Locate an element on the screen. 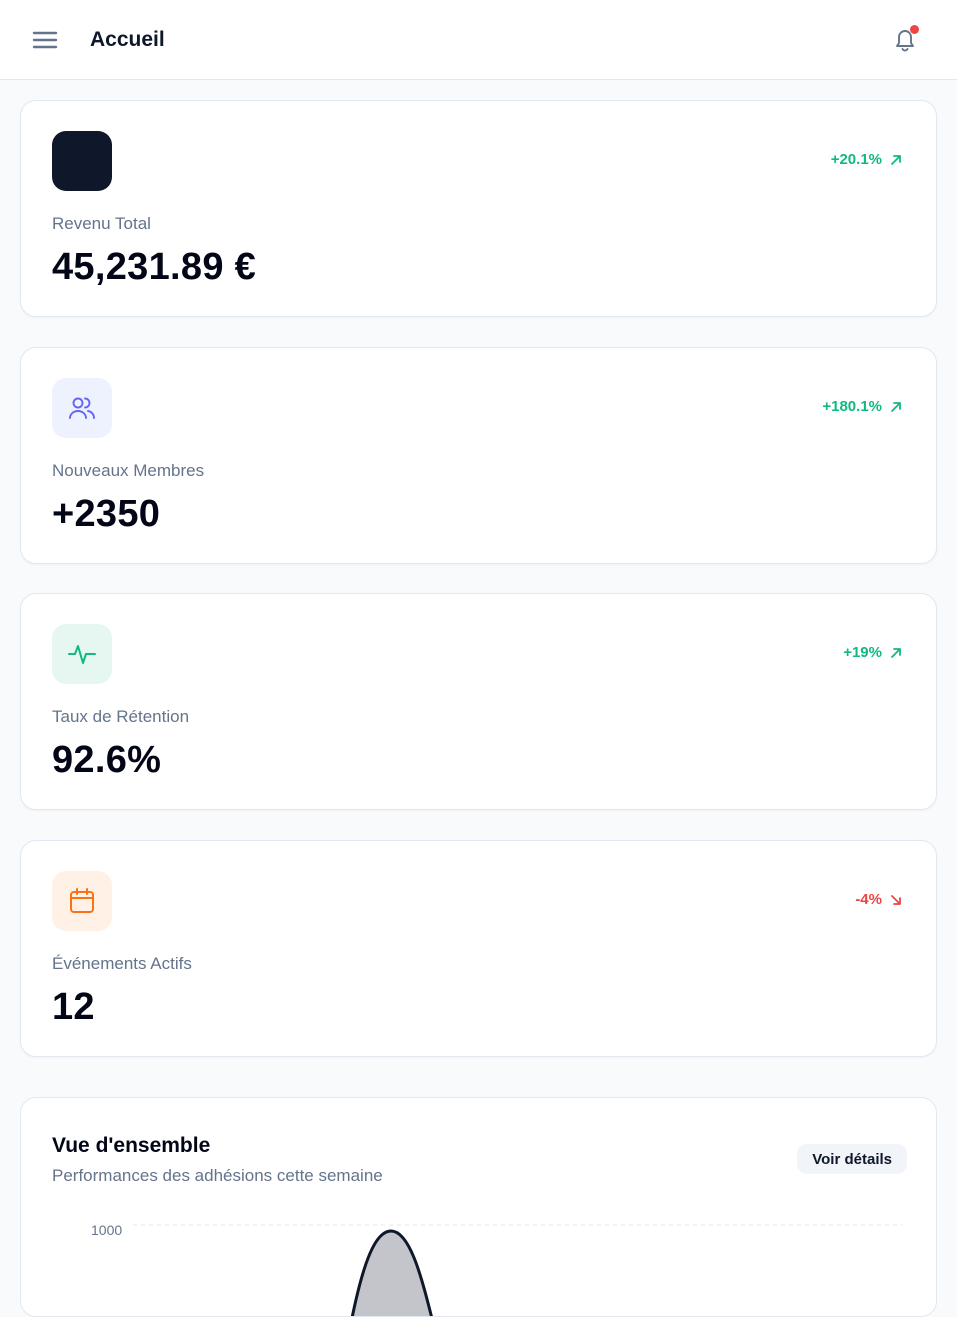 This screenshot has height=1317, width=957. trend-value: +180.1% is located at coordinates (852, 406).